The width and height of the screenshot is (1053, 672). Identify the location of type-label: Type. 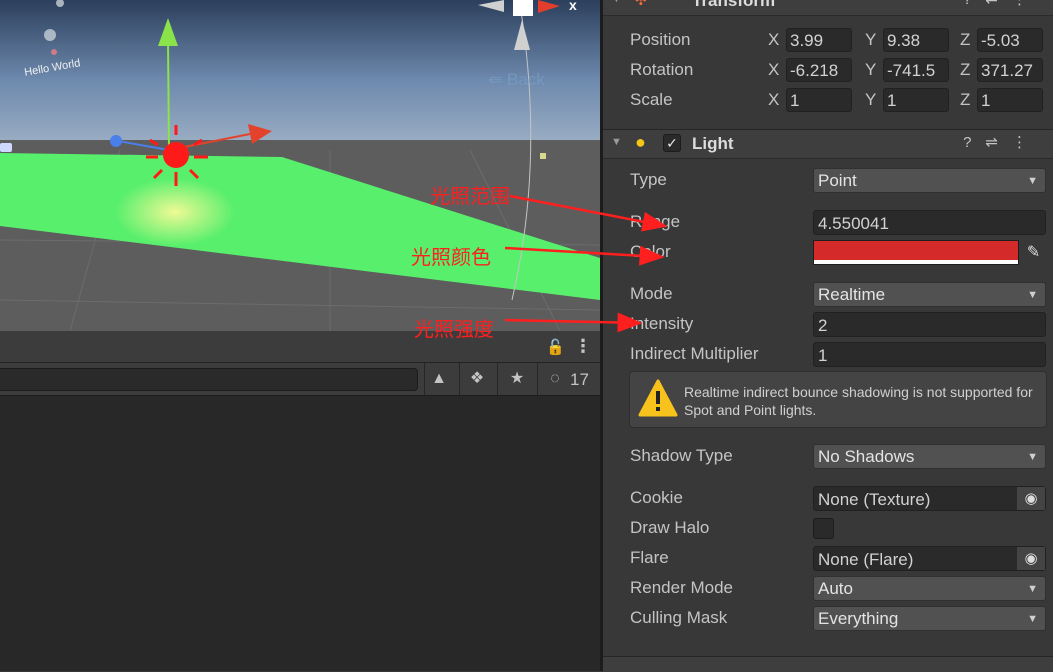
(648, 179).